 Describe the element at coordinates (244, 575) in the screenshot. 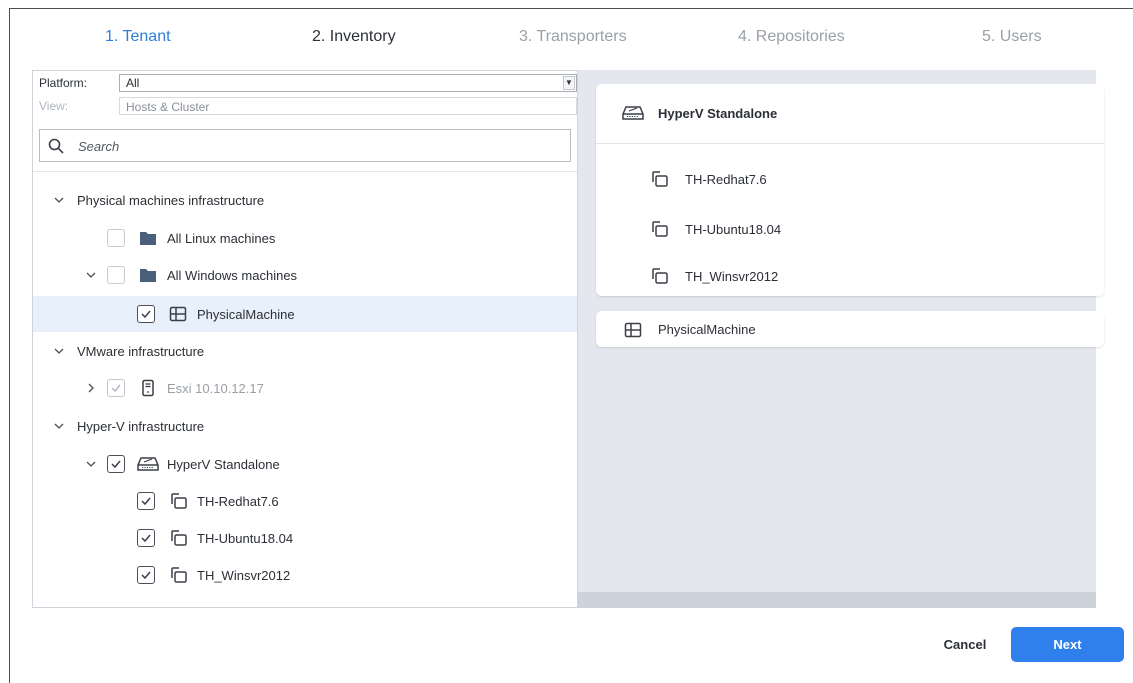

I see `tree-node-label: TH_Winsvr2012` at that location.